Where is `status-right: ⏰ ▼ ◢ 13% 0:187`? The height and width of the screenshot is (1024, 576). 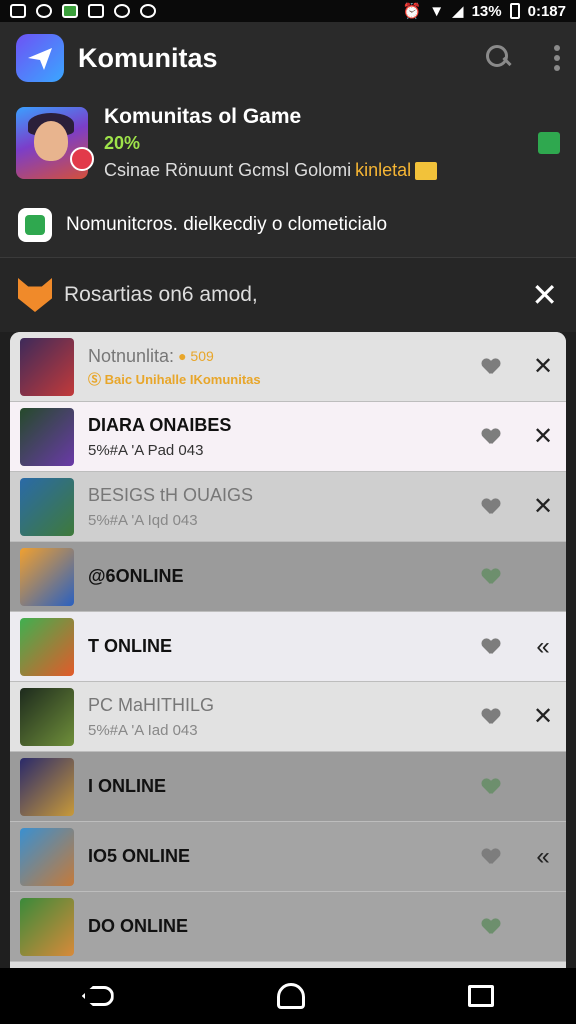
status-right: ⏰ ▼ ◢ 13% 0:187 is located at coordinates (484, 11).